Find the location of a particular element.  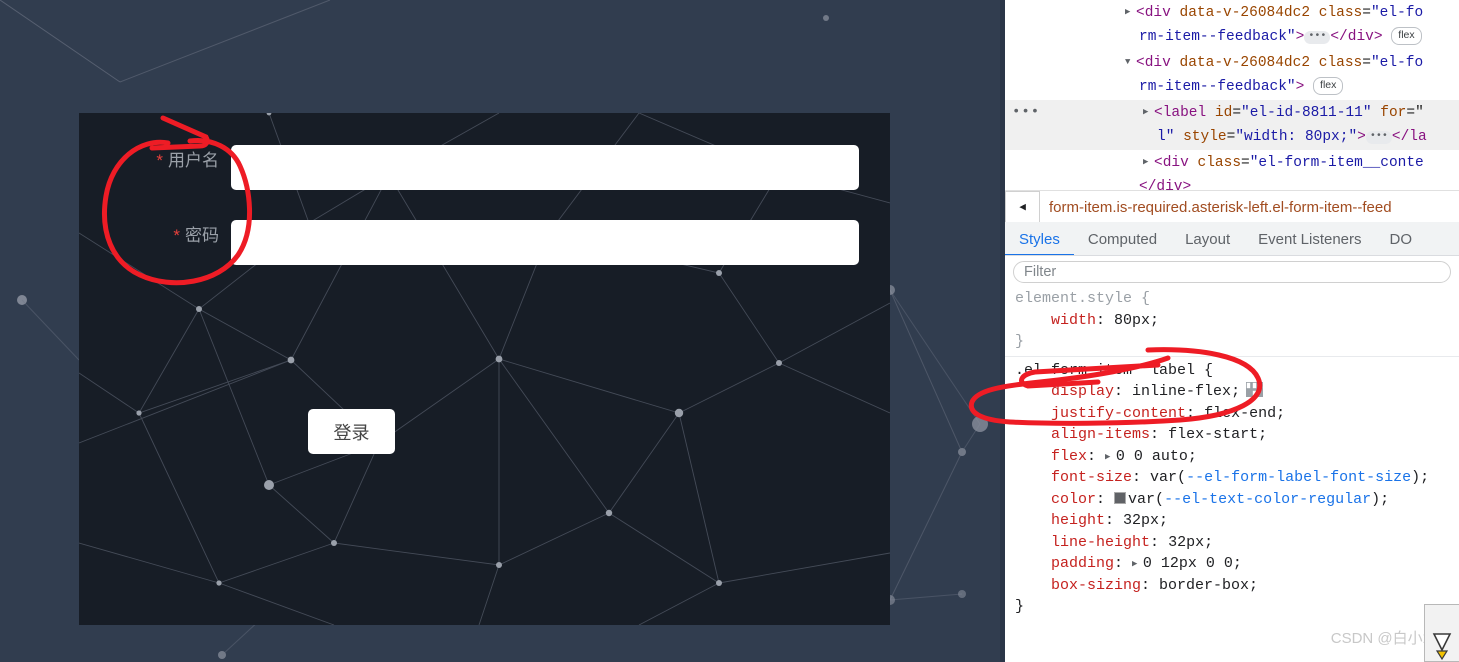

flexbox-editor-icon is located at coordinates (1255, 389).